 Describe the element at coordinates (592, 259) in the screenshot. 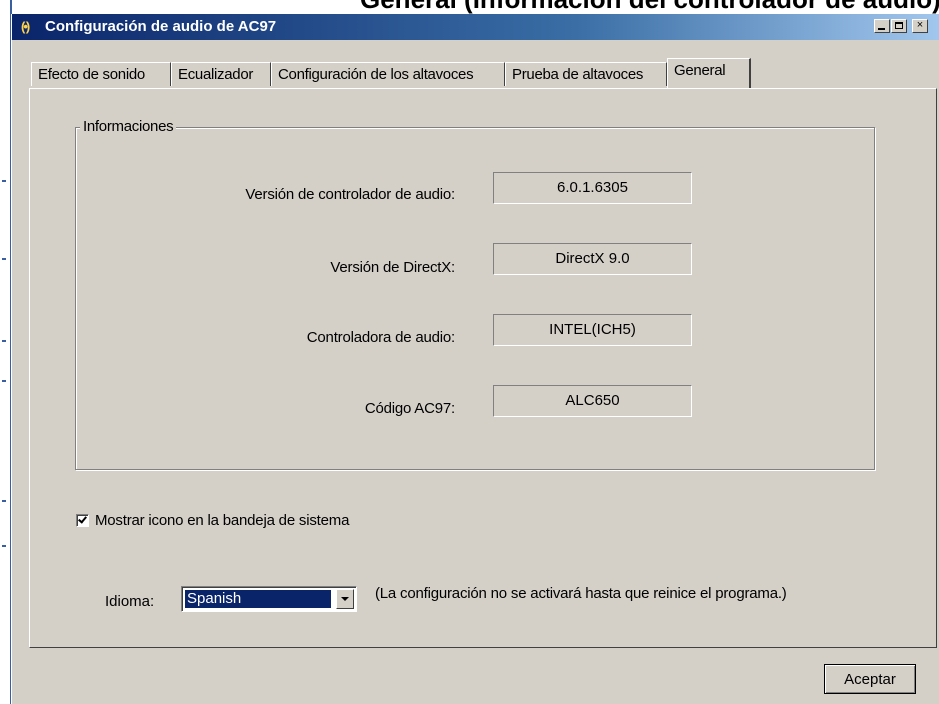

I see `directx-version-value: DirectX 9.0` at that location.